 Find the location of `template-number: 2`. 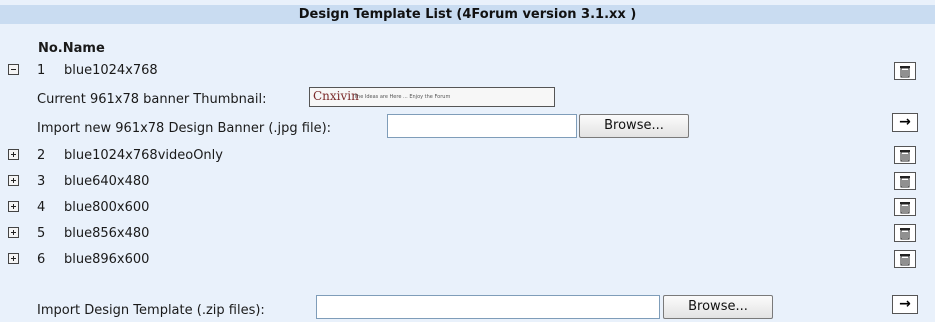

template-number: 2 is located at coordinates (41, 155).